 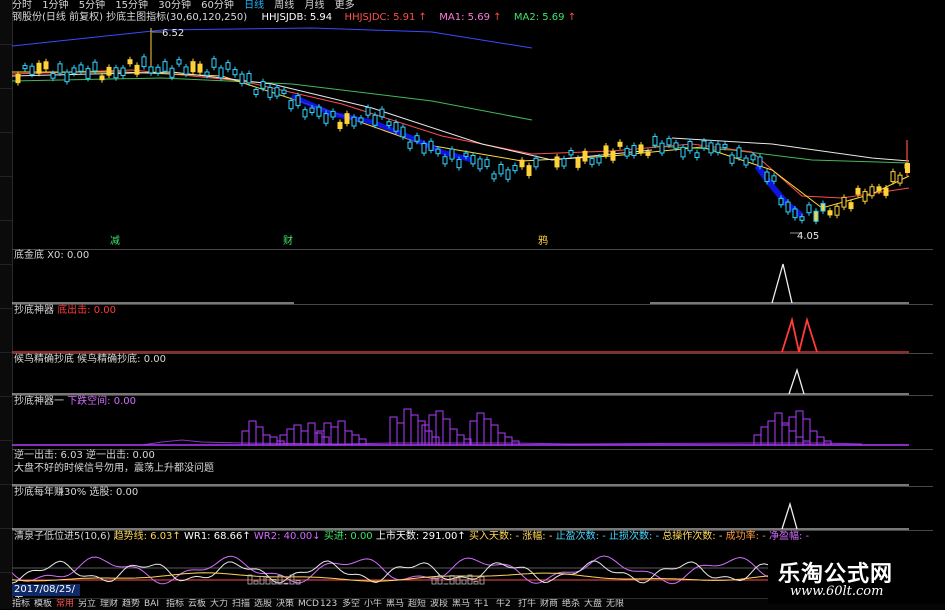 What do you see at coordinates (353, 604) in the screenshot?
I see `indicator-tab: 多空` at bounding box center [353, 604].